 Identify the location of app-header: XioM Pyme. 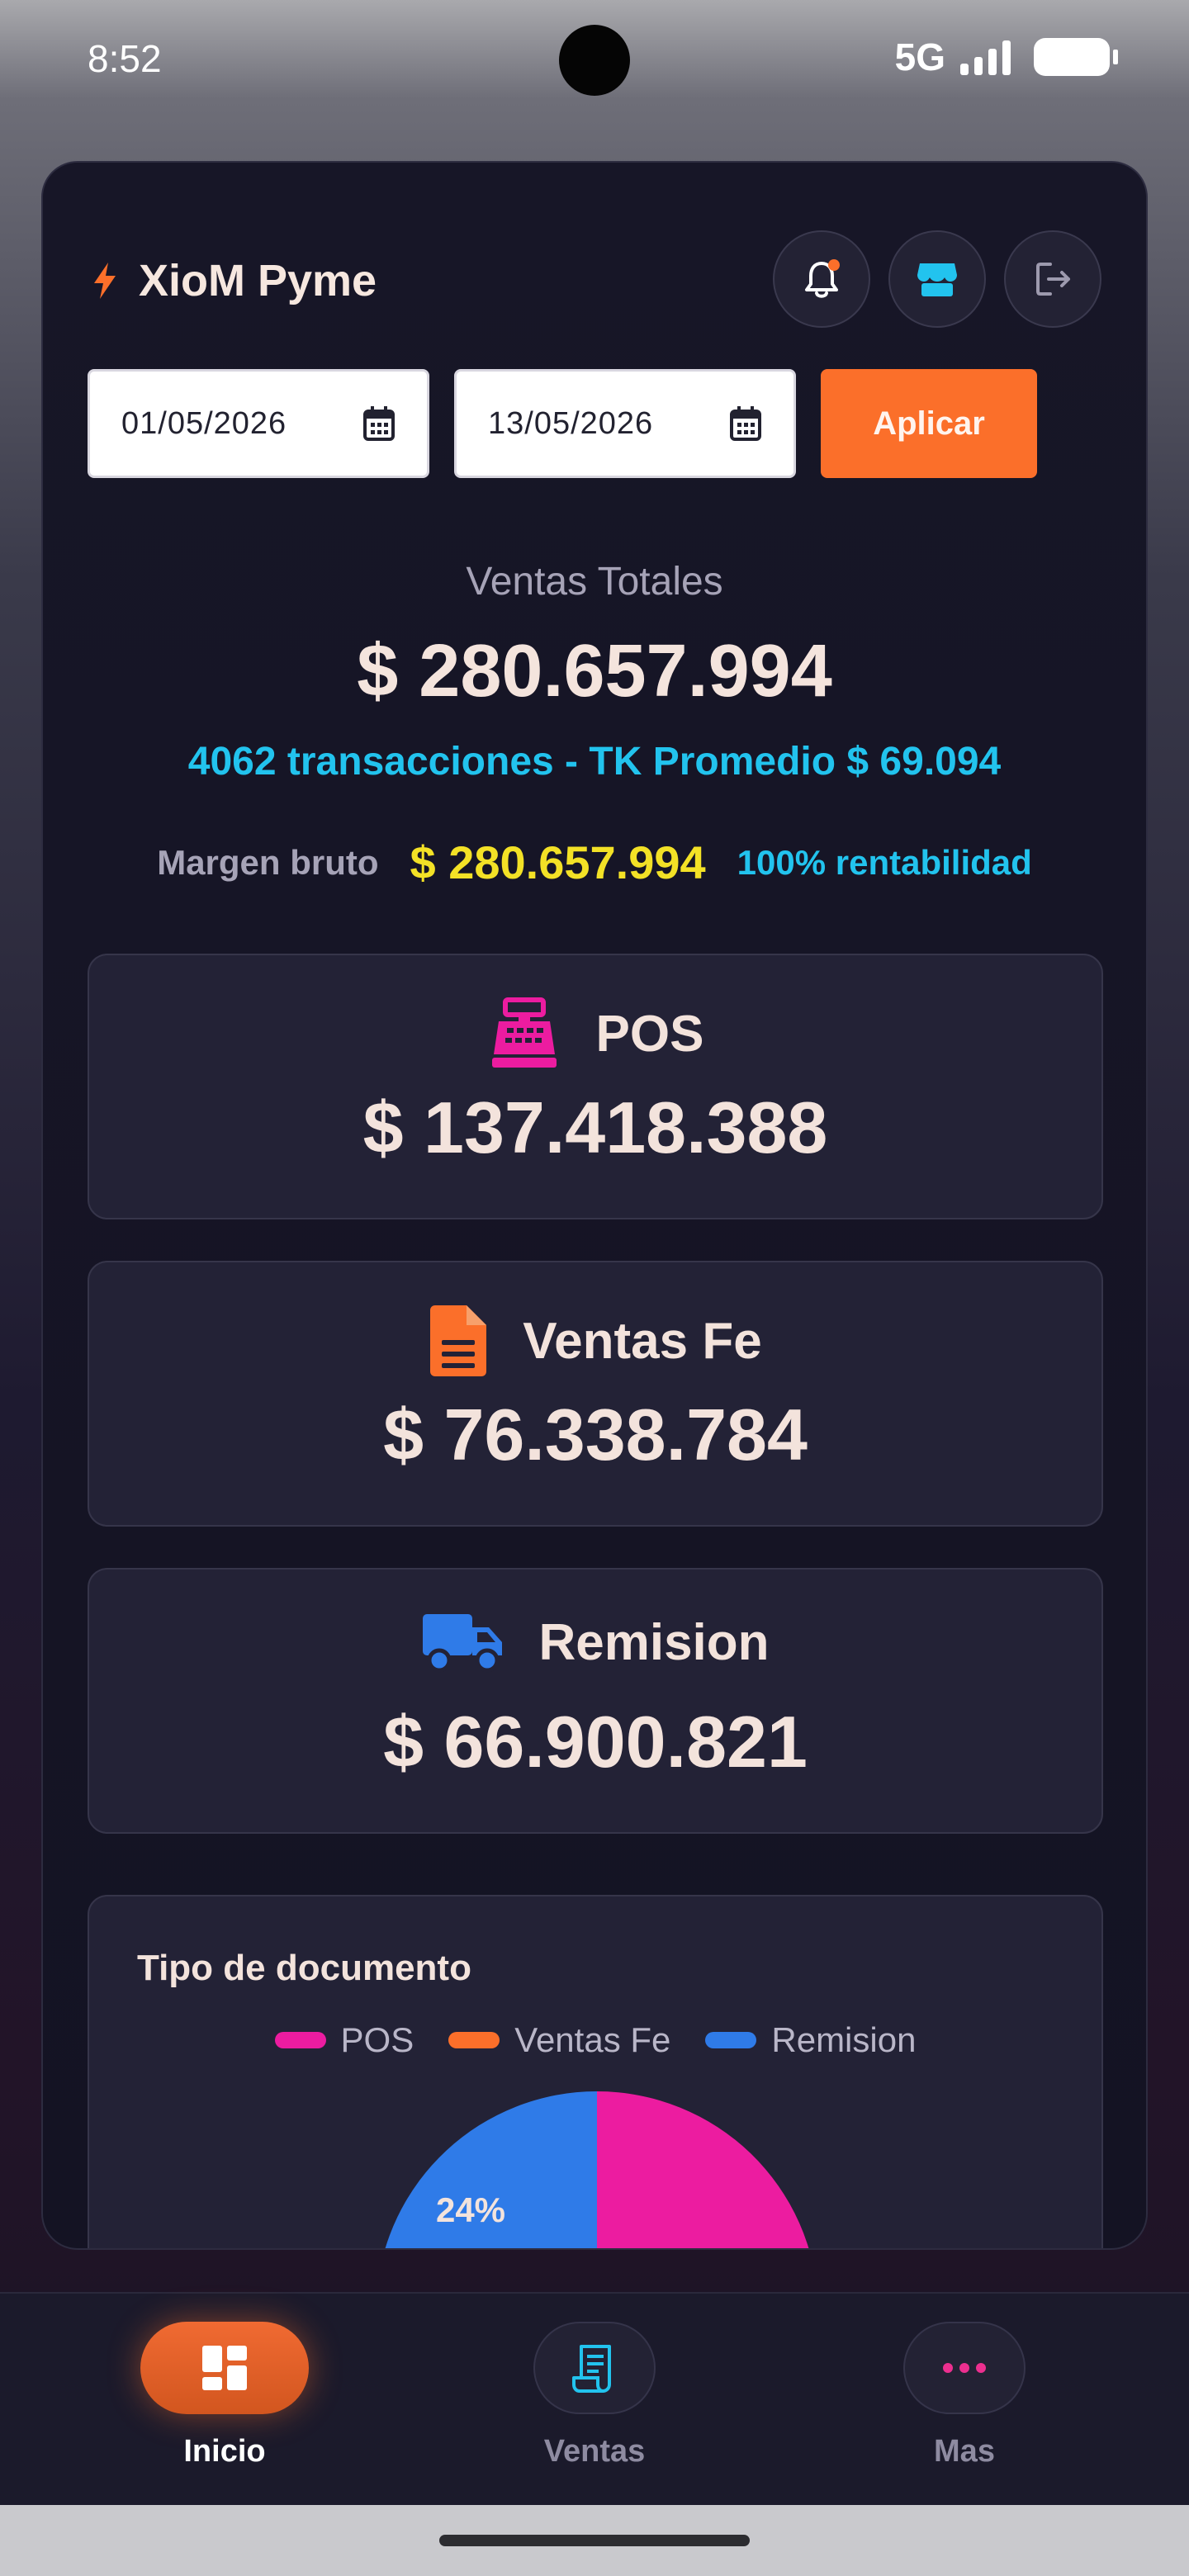
(594, 249).